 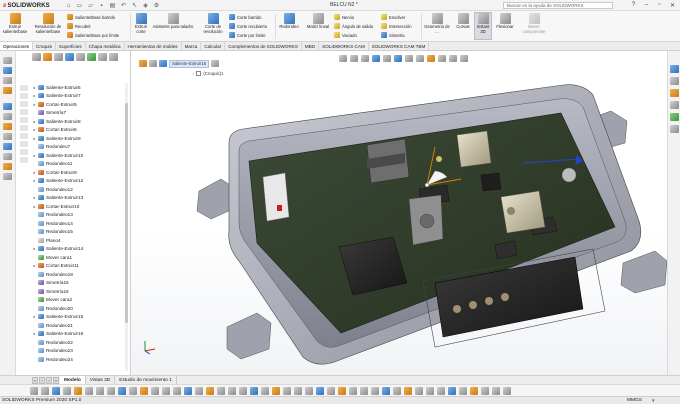 What do you see at coordinates (7, 90) in the screenshot?
I see `dimxpert-icon` at bounding box center [7, 90].